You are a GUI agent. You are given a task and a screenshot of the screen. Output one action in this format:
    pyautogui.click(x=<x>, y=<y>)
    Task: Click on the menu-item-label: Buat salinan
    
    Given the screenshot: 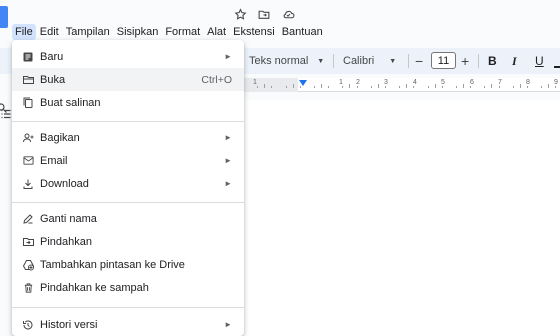 What is the action you would take?
    pyautogui.click(x=70, y=102)
    